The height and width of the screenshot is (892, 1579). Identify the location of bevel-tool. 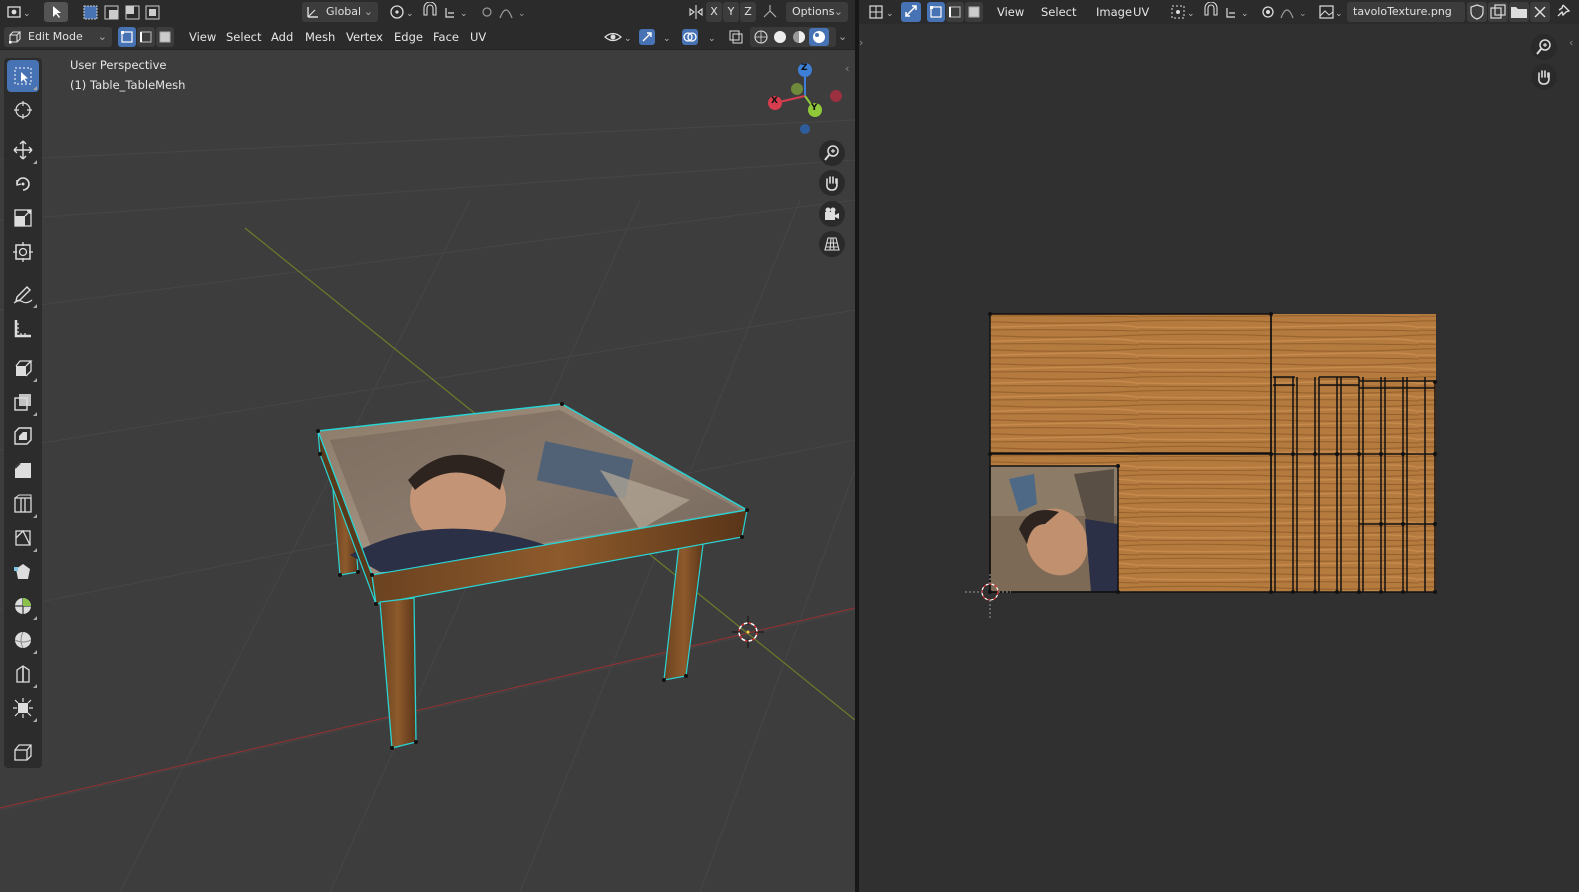
(23, 470).